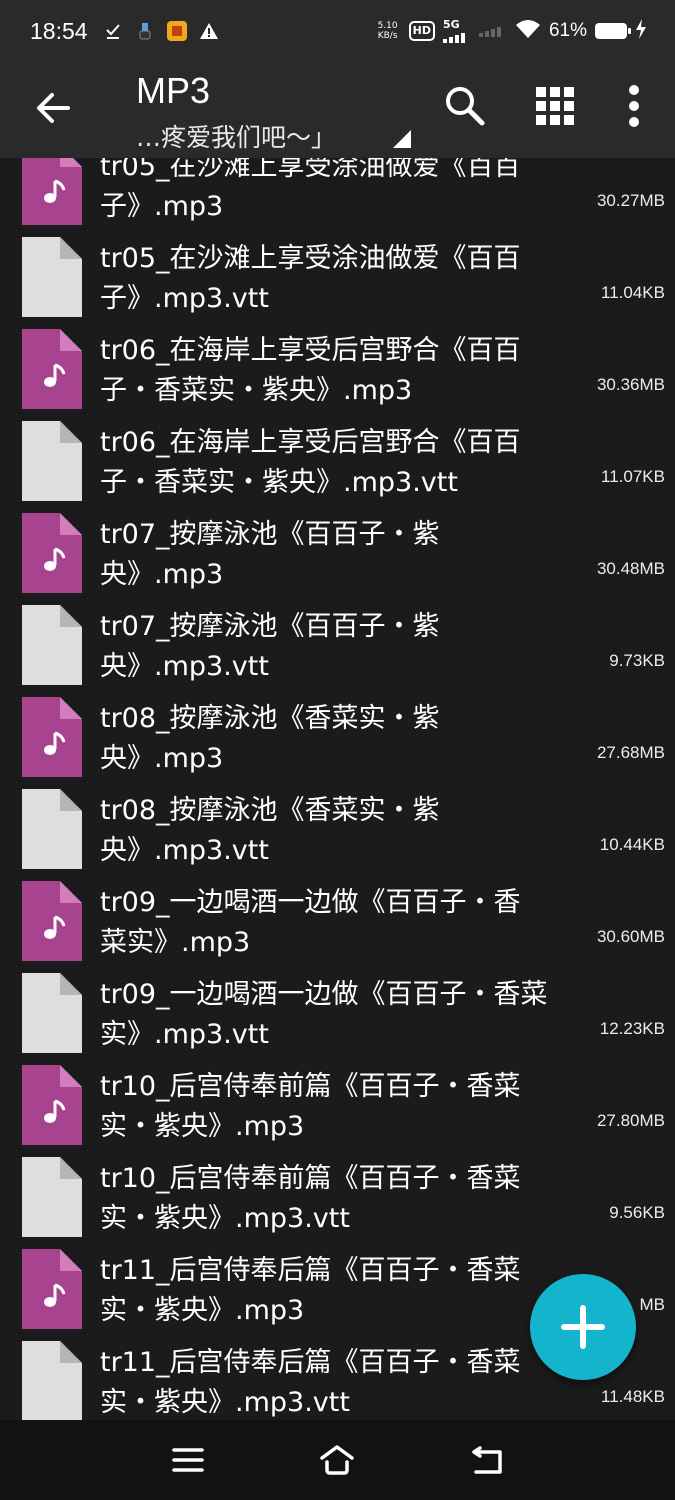 The height and width of the screenshot is (1500, 675). I want to click on file-row: tr05_在沙滩上享受涂油做爱《百百 子》.mp3 30.27MB, so click(337, 197).